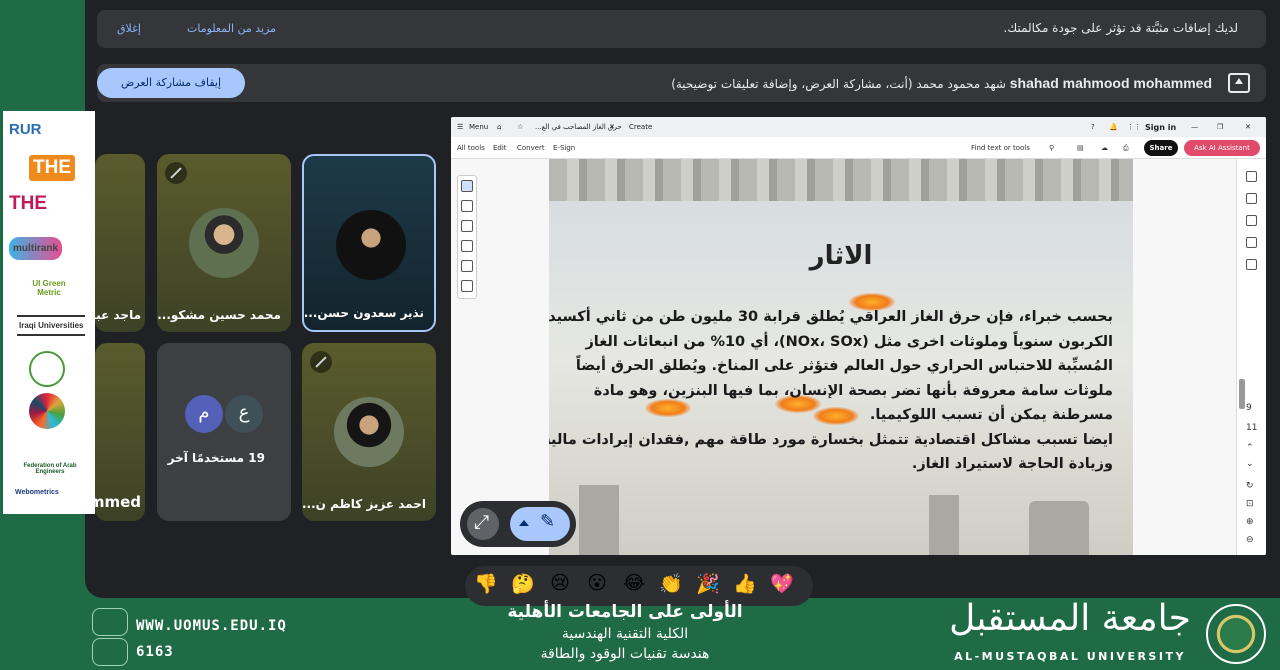 This screenshot has height=670, width=1280. Describe the element at coordinates (37, 492) in the screenshot. I see `webometrics-logo: Webometrics` at that location.